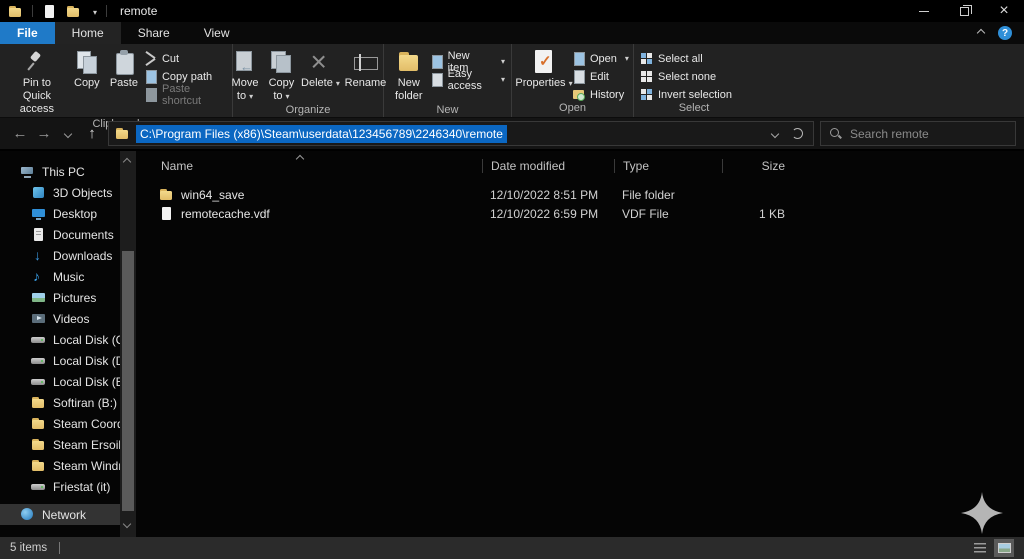  I want to click on open-button: Open, so click(600, 58).